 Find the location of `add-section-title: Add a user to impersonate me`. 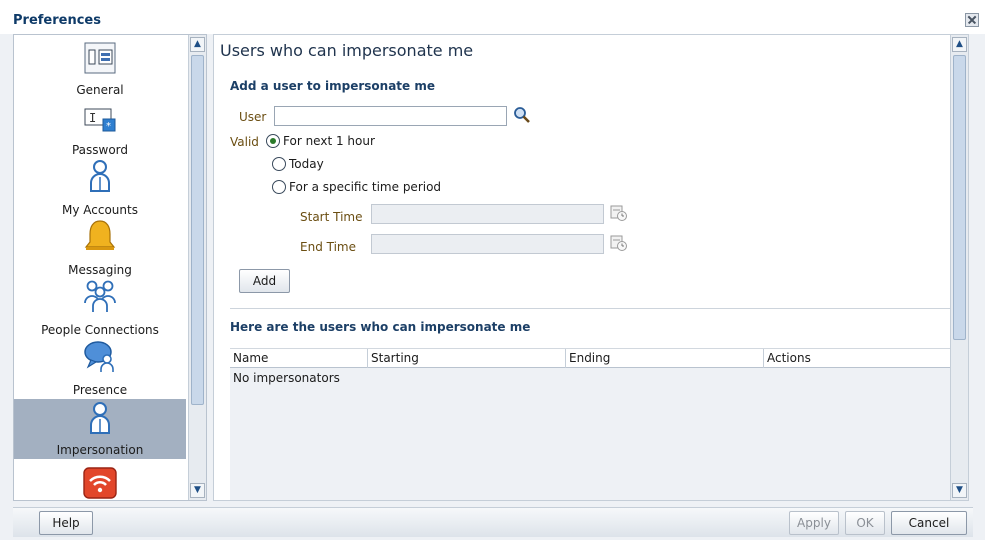

add-section-title: Add a user to impersonate me is located at coordinates (332, 86).